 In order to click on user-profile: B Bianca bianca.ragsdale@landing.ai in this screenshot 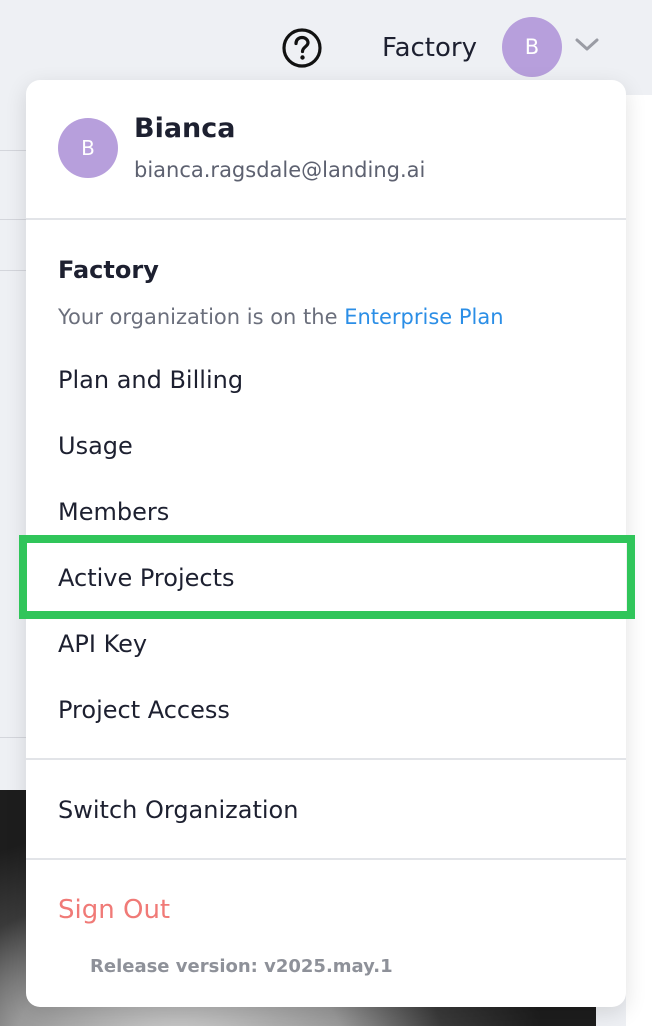, I will do `click(326, 149)`.